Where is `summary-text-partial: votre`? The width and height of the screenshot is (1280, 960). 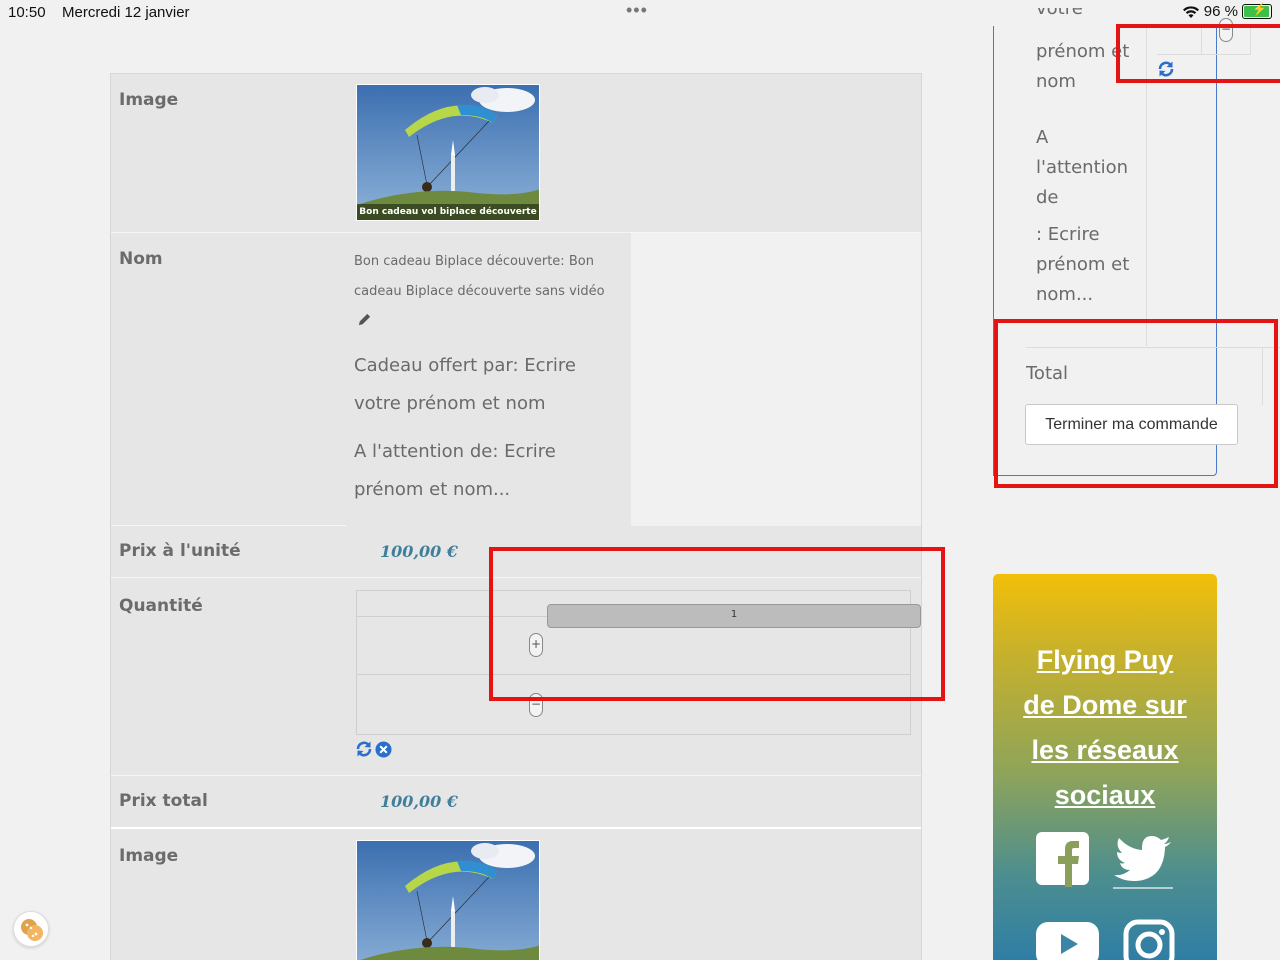 summary-text-partial: votre is located at coordinates (1059, 13).